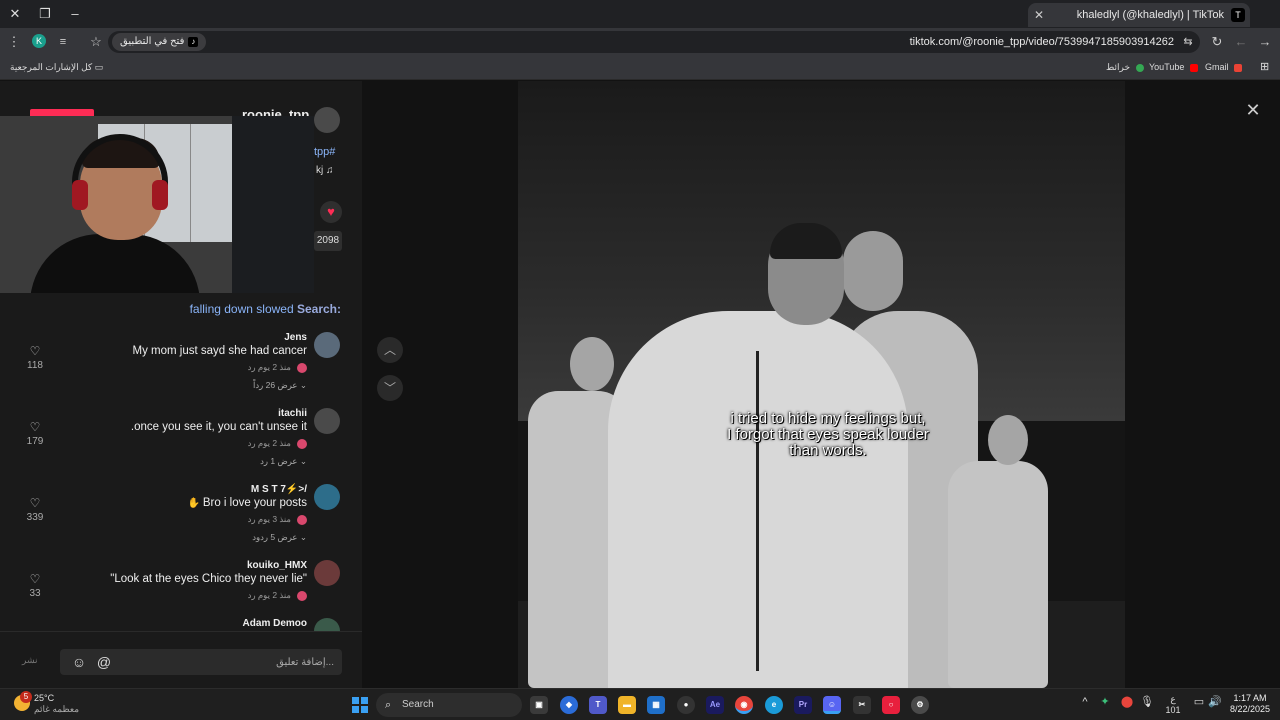 The image size is (1280, 720). Describe the element at coordinates (115, 263) in the screenshot. I see `webcam-person-body` at that location.